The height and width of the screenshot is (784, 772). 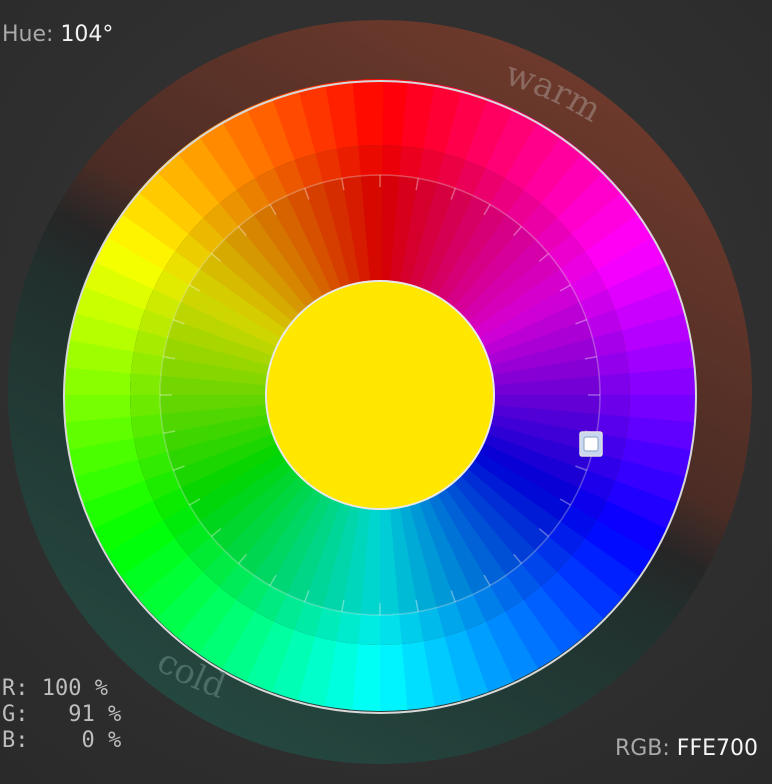 I want to click on rgb-hex-readout: RGB: FFE700, so click(x=686, y=748).